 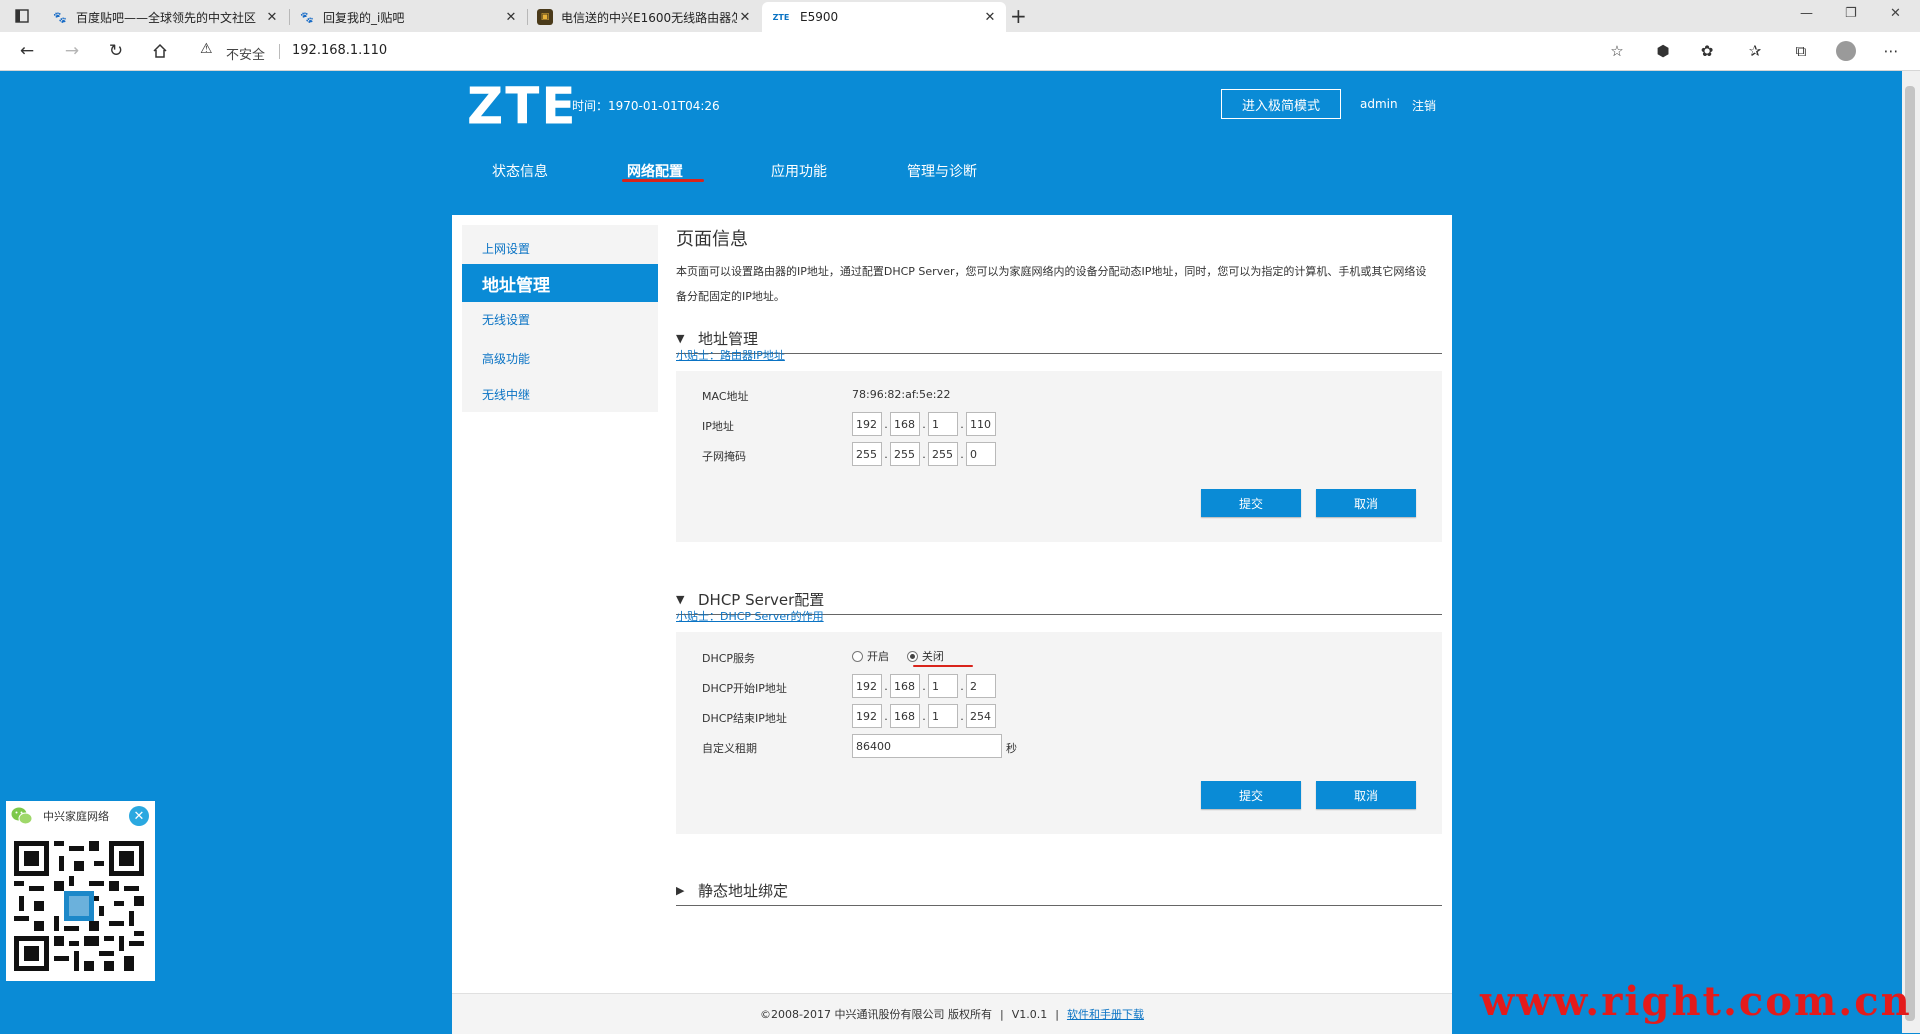 What do you see at coordinates (724, 456) in the screenshot?
I see `subnet-mask-label: 子网掩码` at bounding box center [724, 456].